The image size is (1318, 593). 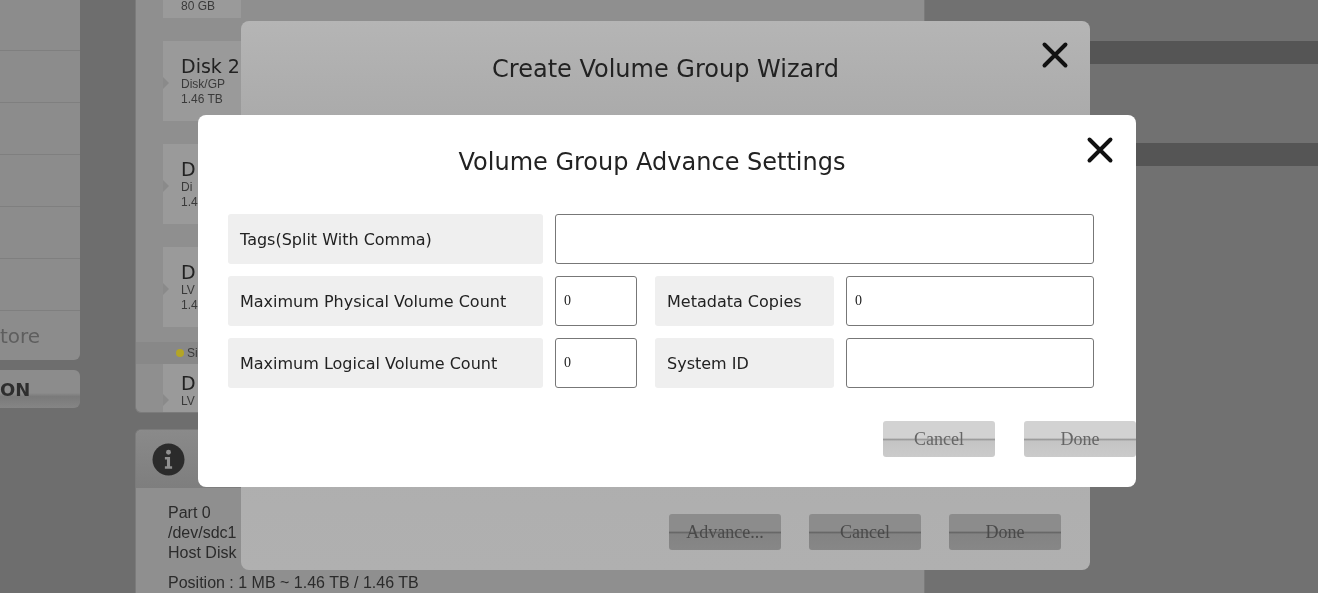 I want to click on disk-detail: Di, so click(x=187, y=187).